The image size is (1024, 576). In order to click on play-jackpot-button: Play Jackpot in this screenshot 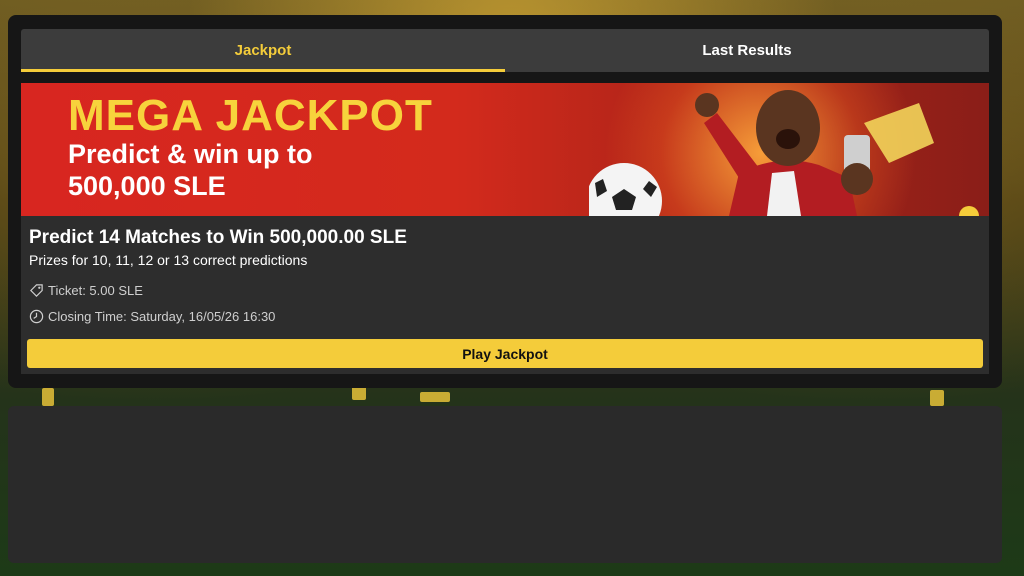, I will do `click(505, 353)`.